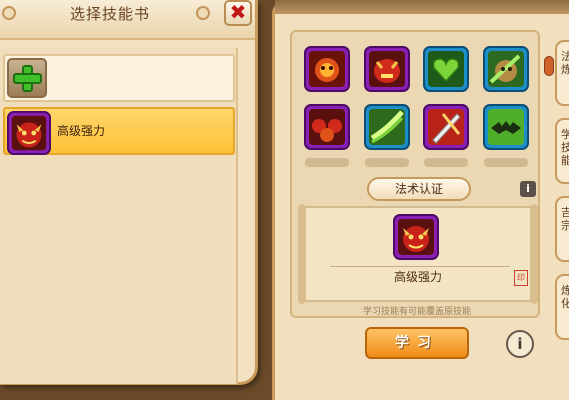 The image size is (569, 400). What do you see at coordinates (446, 69) in the screenshot?
I see `green-heart-icon` at bounding box center [446, 69].